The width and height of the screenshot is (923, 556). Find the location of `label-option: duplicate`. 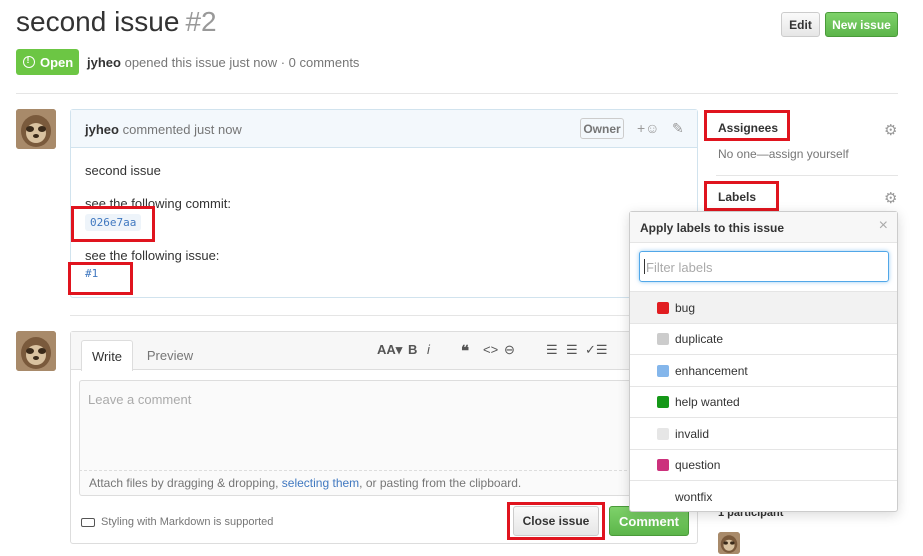

label-option: duplicate is located at coordinates (763, 338).